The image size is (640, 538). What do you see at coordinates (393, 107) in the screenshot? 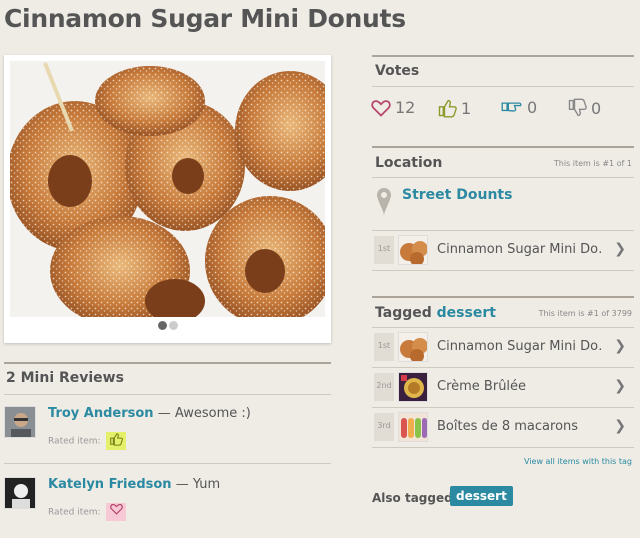
I see `vote-heart-button: 12` at bounding box center [393, 107].